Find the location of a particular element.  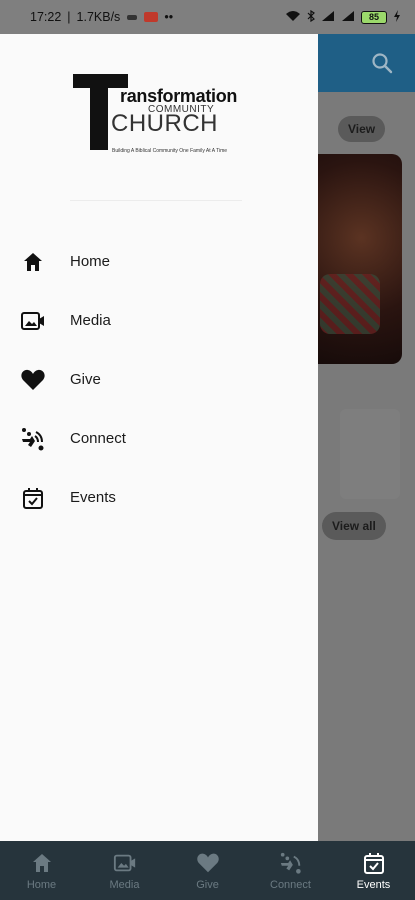

view-button: View is located at coordinates (362, 129).